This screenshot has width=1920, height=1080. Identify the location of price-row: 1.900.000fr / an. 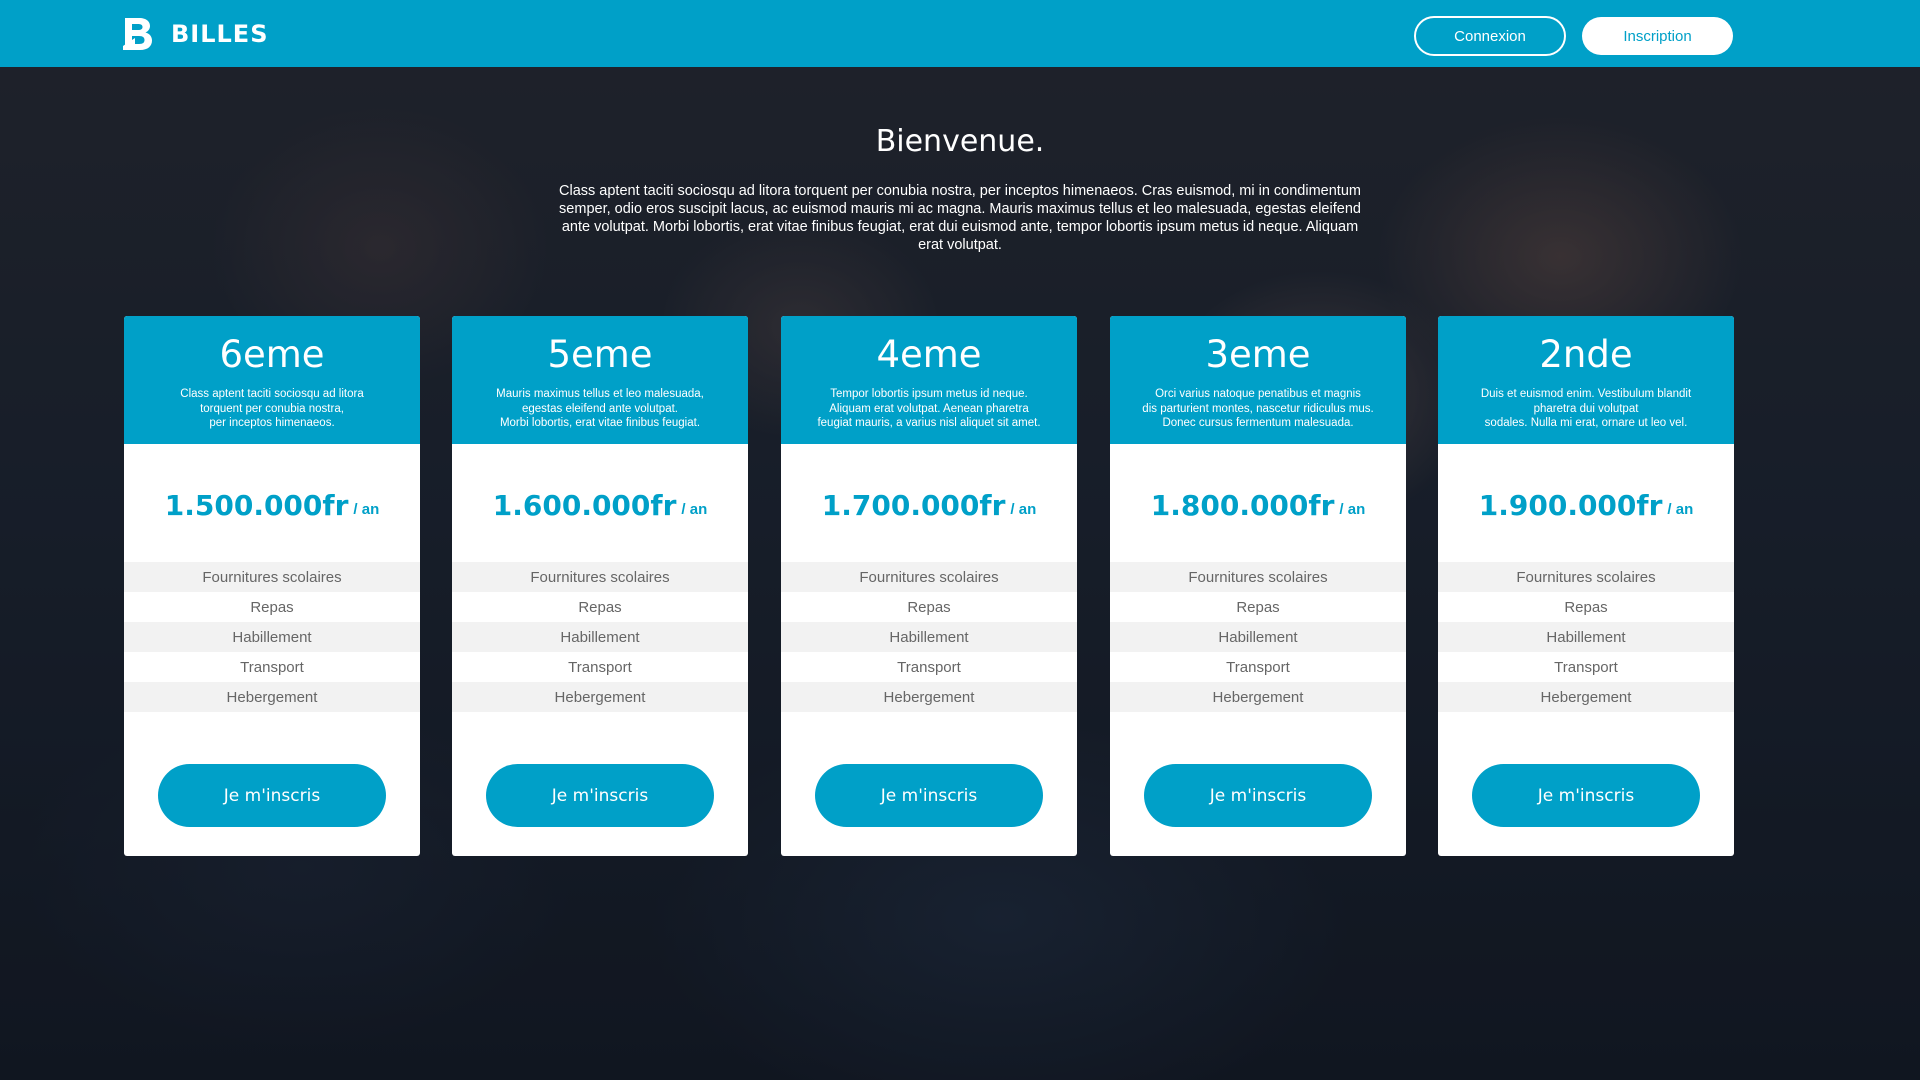
(1586, 503).